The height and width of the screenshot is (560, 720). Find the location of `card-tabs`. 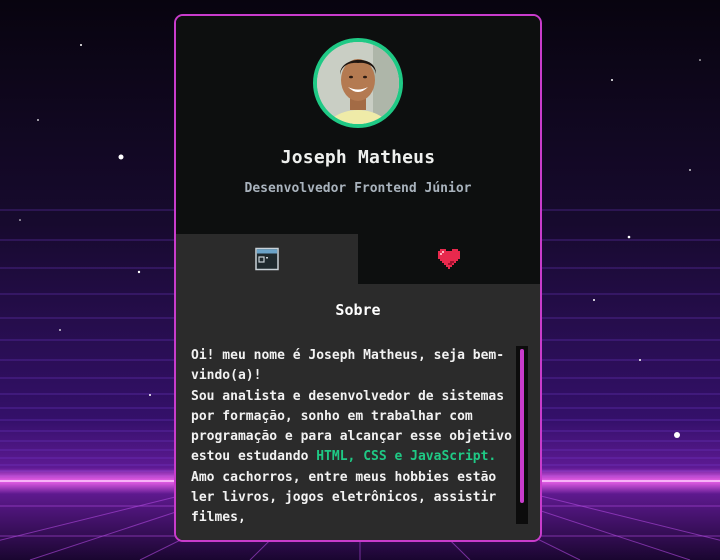

card-tabs is located at coordinates (358, 259).